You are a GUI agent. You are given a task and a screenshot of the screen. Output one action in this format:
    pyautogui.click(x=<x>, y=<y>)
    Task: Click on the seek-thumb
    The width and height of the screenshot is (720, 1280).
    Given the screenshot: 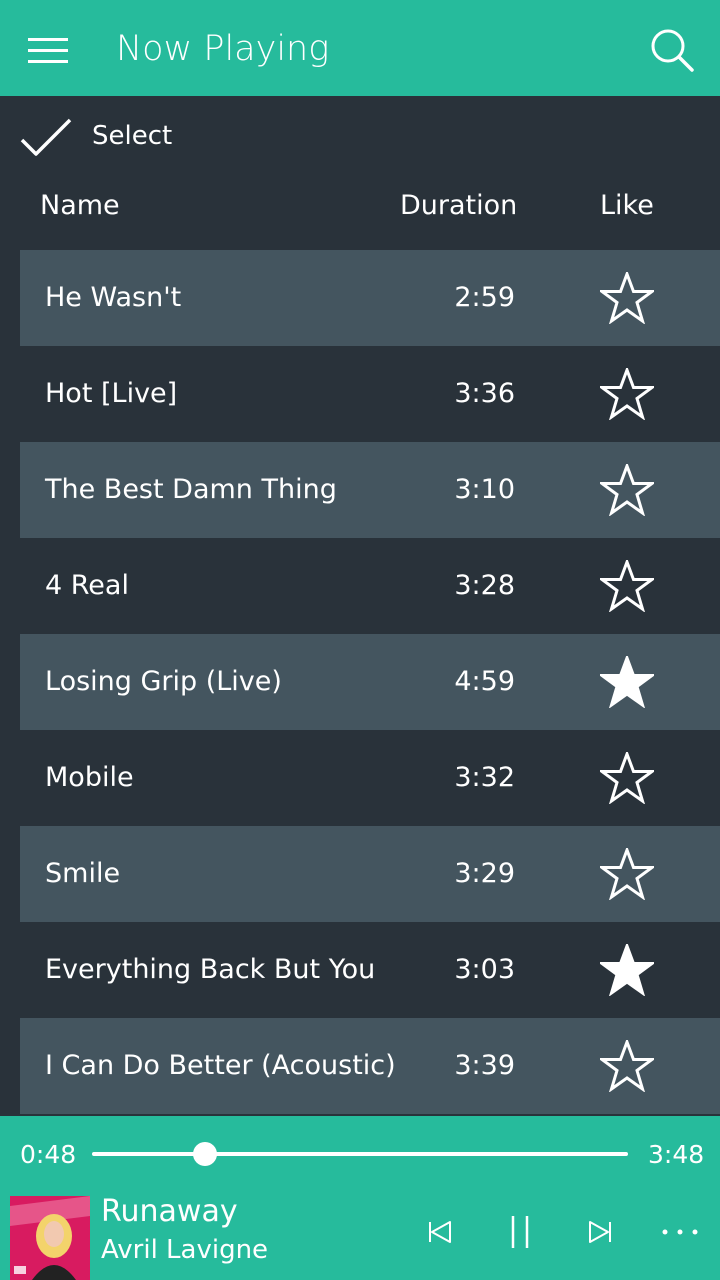 What is the action you would take?
    pyautogui.click(x=204, y=1154)
    